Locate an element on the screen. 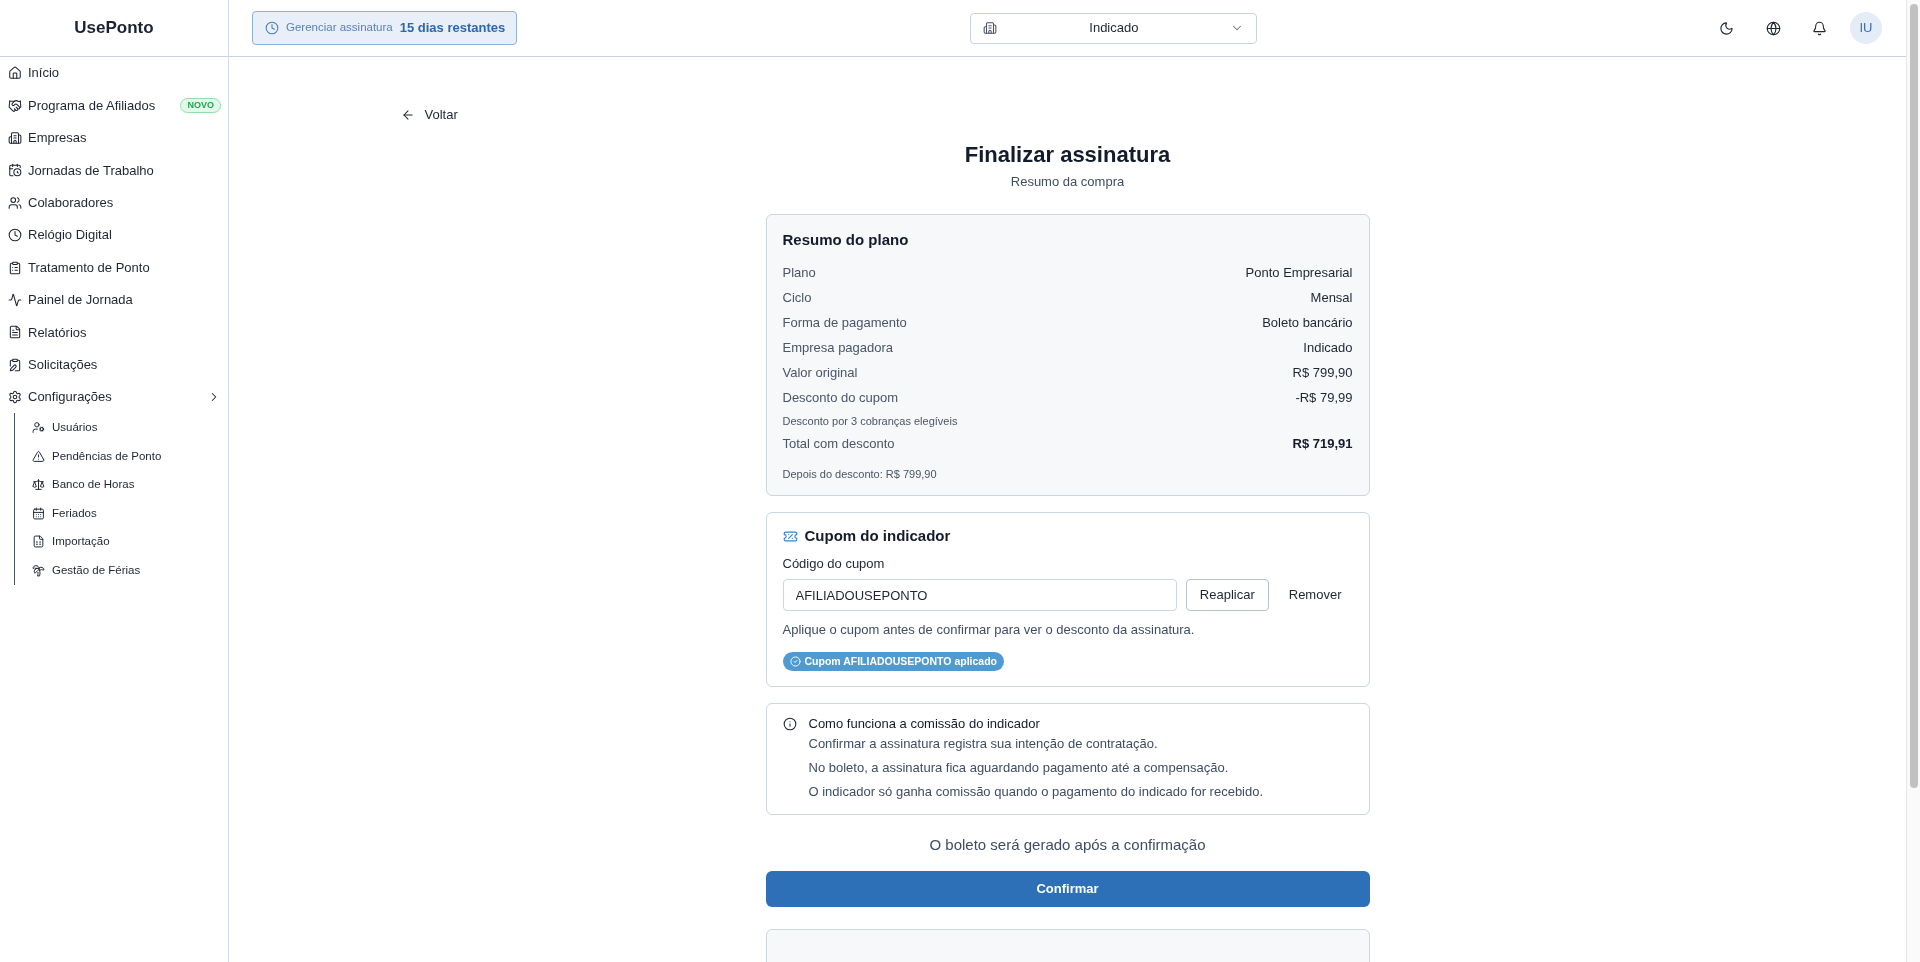  coupon-title: Cupom do indicador is located at coordinates (877, 536).